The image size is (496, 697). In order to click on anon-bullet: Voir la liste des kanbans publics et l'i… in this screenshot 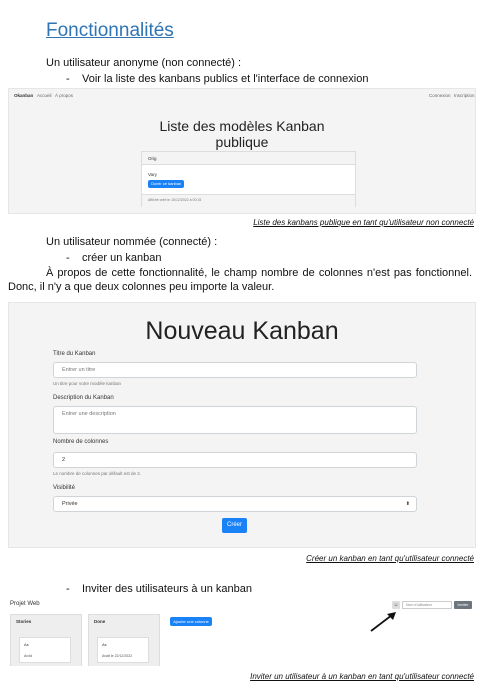, I will do `click(225, 79)`.